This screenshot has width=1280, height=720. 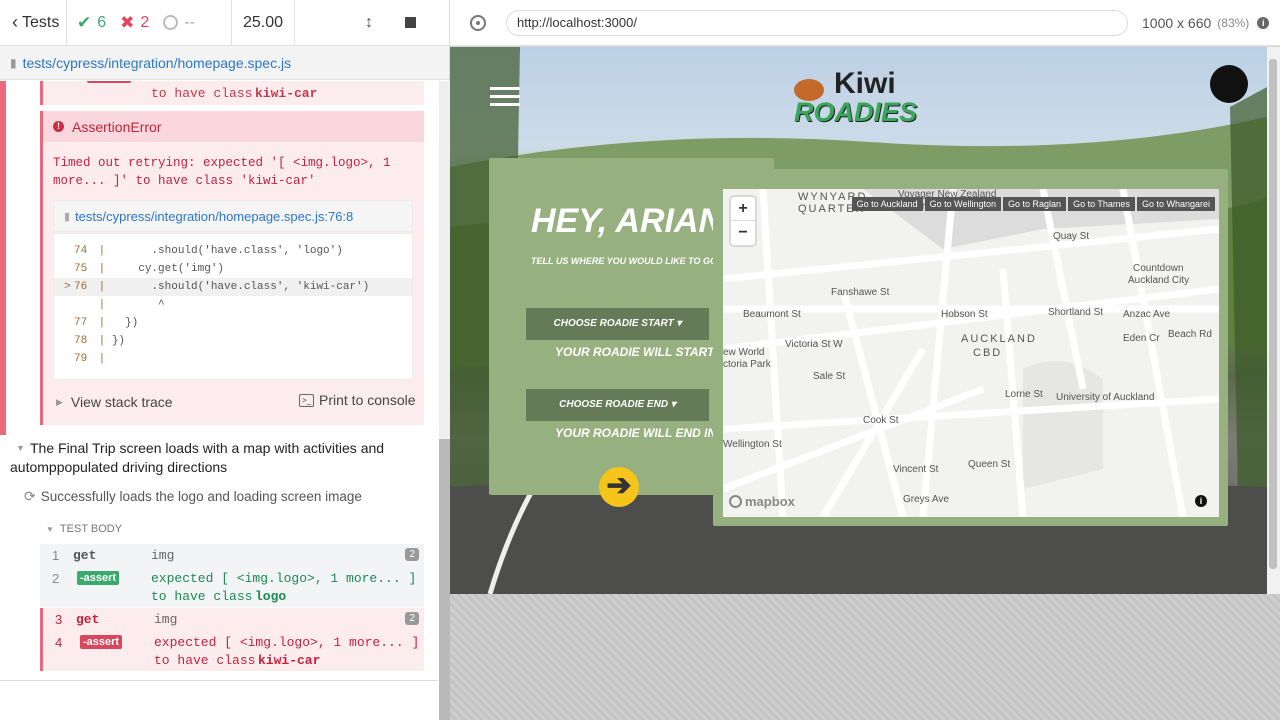 I want to click on menu-icon, so click(x=505, y=97).